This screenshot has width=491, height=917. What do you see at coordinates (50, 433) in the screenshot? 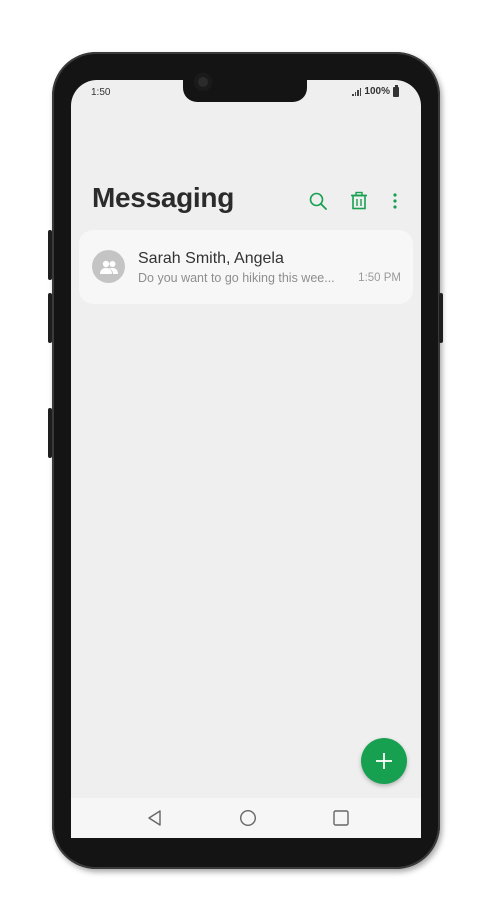
I see `assistant-button` at bounding box center [50, 433].